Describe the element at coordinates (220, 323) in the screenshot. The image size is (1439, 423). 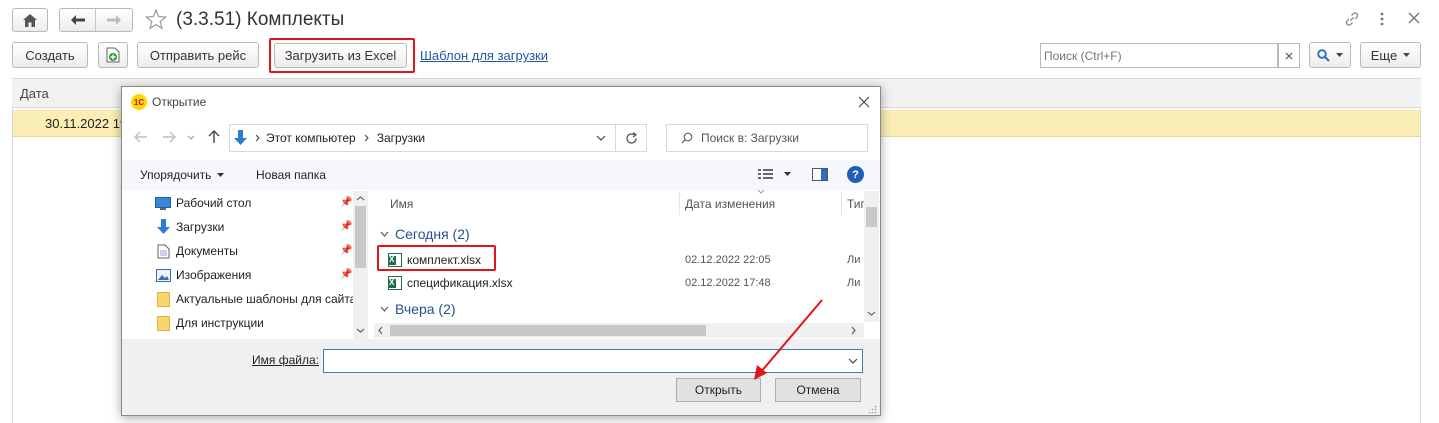
I see `nav-item-label: Для инструкции` at that location.